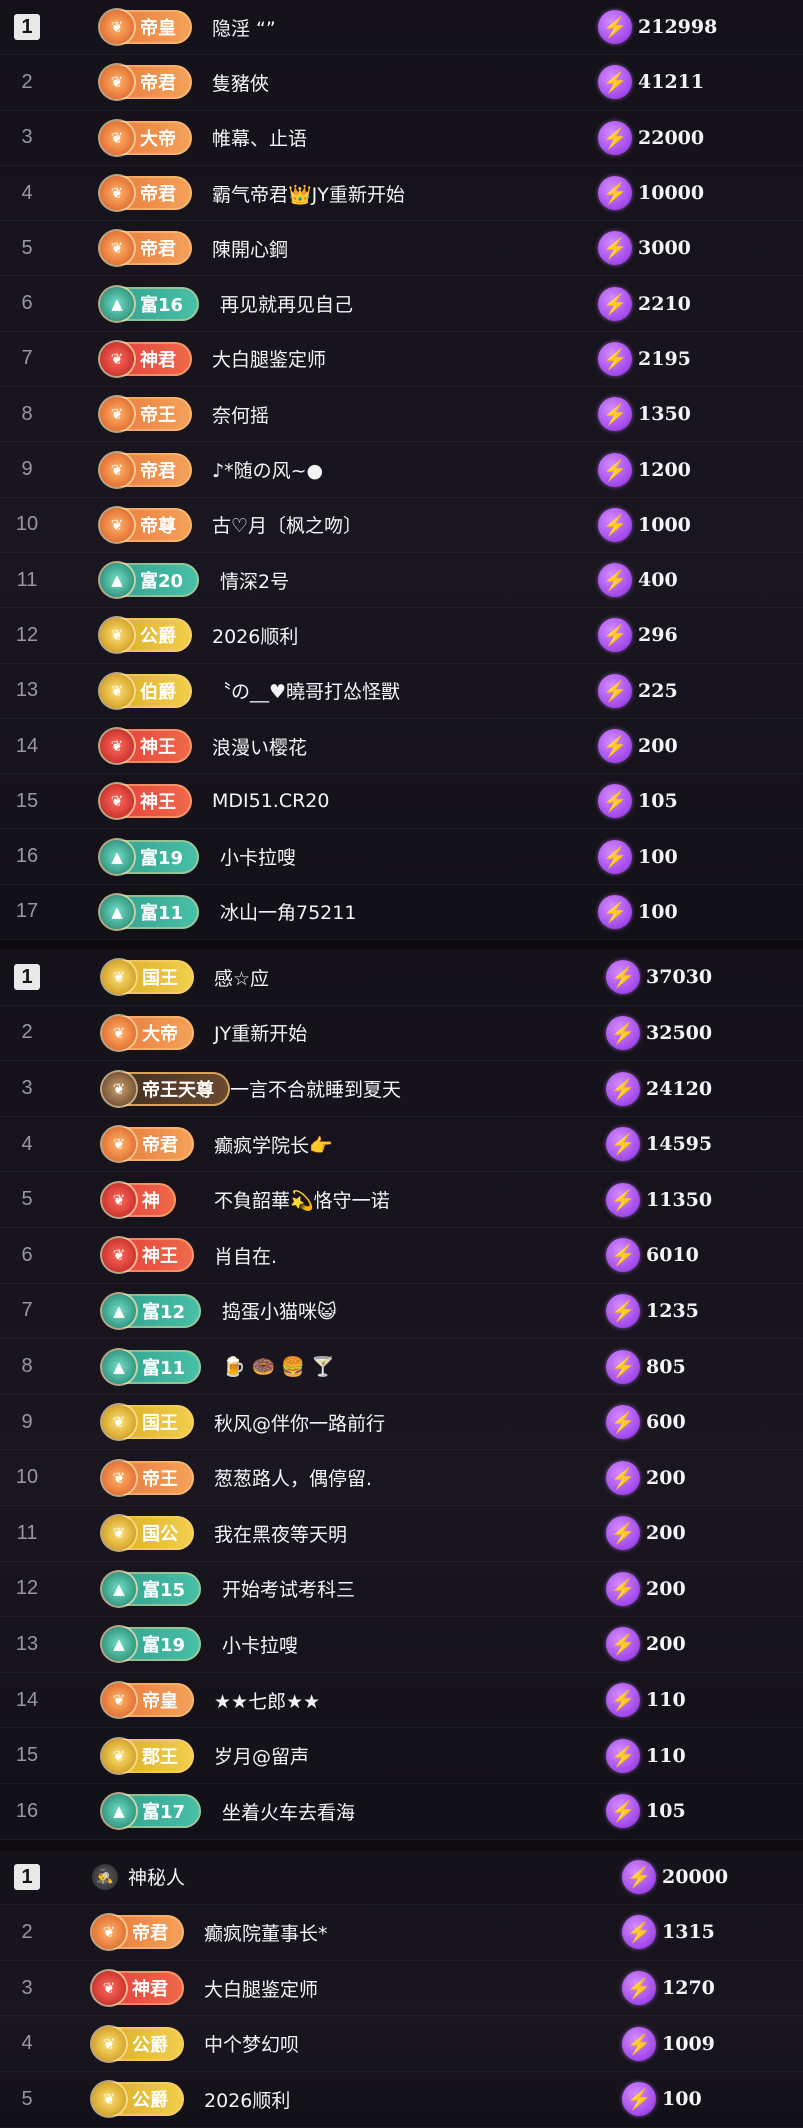 The width and height of the screenshot is (803, 2128). I want to click on user-name: 不負韶華💫恪守一诺, so click(302, 1199).